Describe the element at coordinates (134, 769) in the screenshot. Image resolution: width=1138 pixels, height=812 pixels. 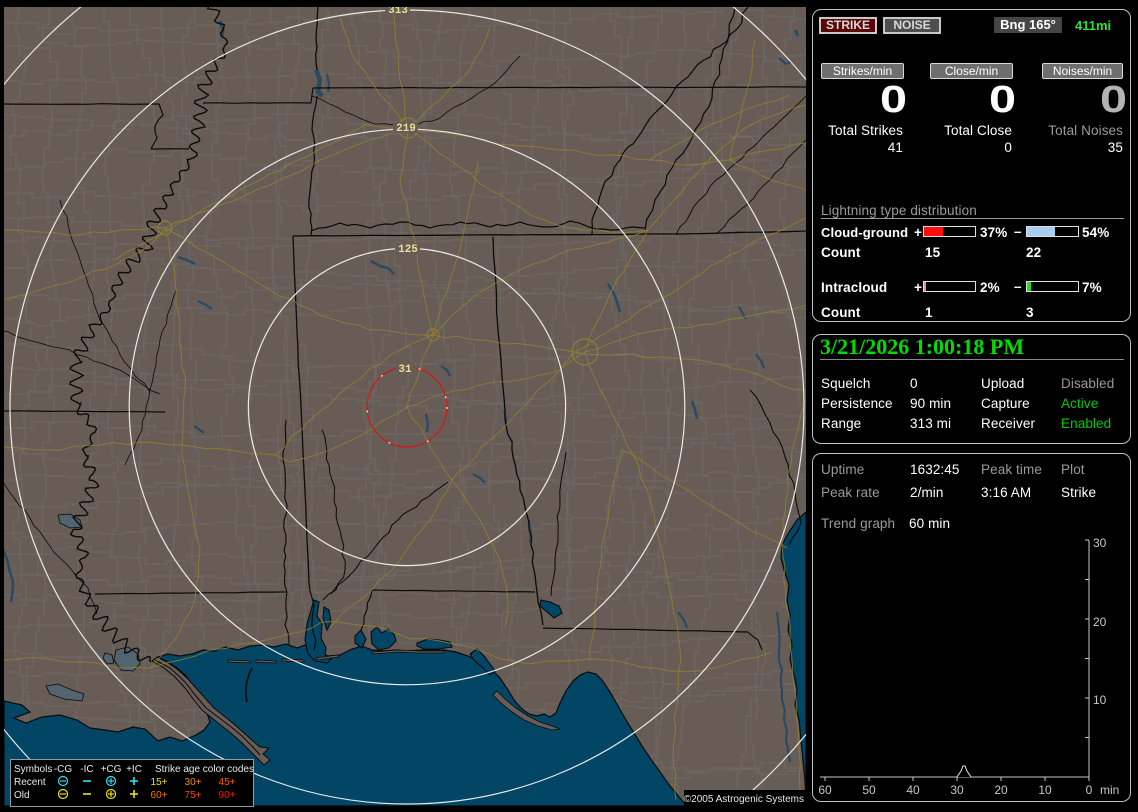
I see `svg-text: +IC` at that location.